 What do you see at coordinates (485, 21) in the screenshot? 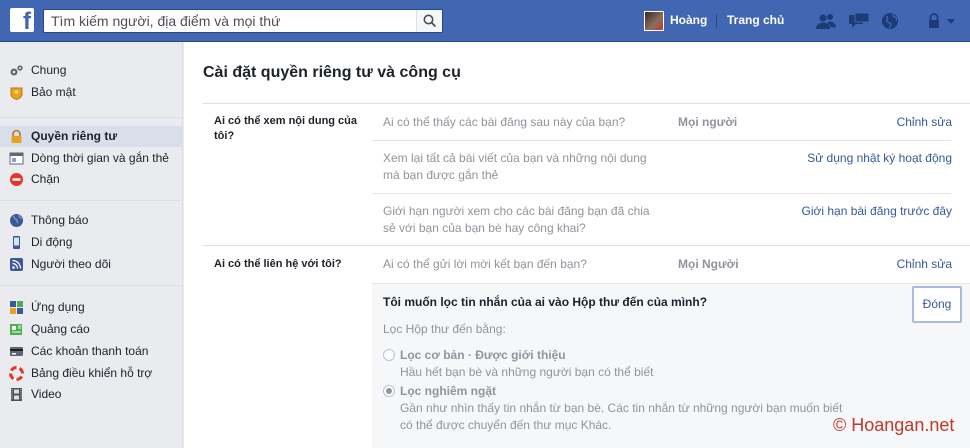
I see `top-bar: f Hoàng Trang chủ` at bounding box center [485, 21].